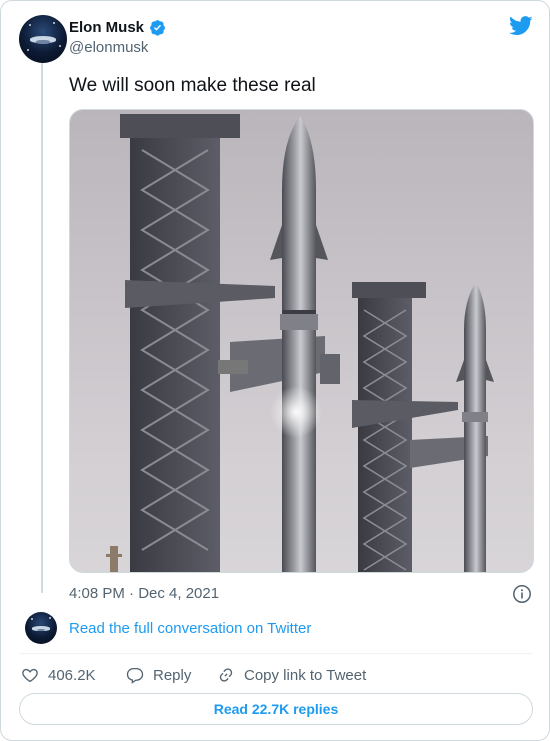 The width and height of the screenshot is (550, 741). What do you see at coordinates (276, 653) in the screenshot?
I see `divider` at bounding box center [276, 653].